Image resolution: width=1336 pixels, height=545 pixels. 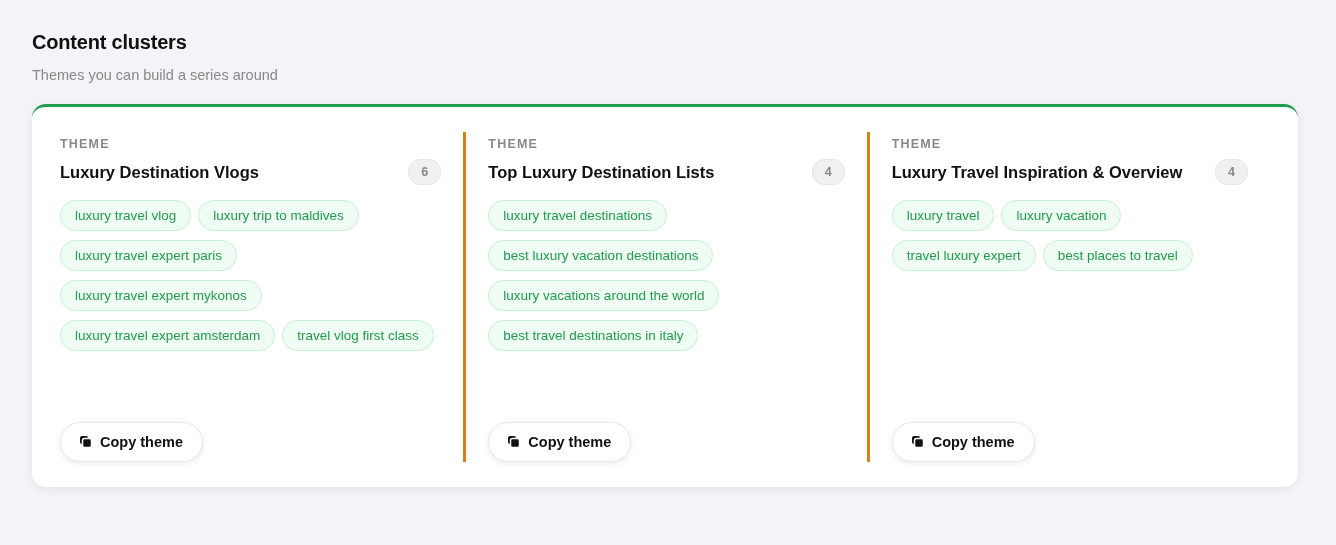 What do you see at coordinates (604, 295) in the screenshot?
I see `keyword-chip: luxury vacations around the world` at bounding box center [604, 295].